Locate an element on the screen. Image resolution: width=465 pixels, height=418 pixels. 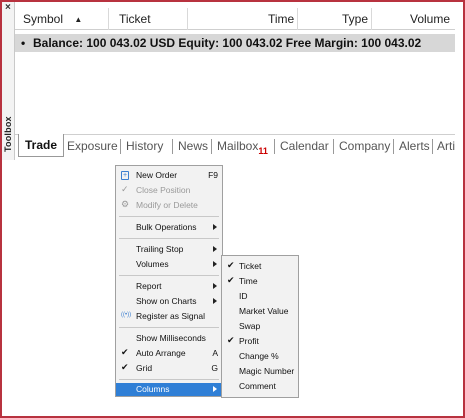
menu-item-show-milliseconds: Show Milliseconds is located at coordinates (169, 338).